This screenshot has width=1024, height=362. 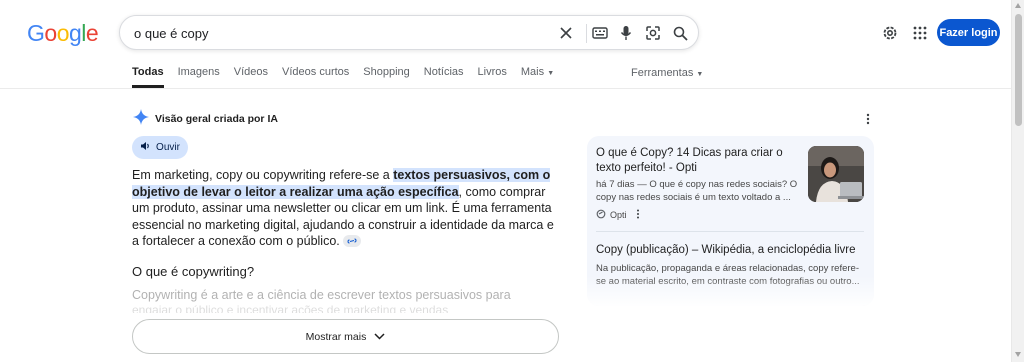 What do you see at coordinates (216, 118) in the screenshot?
I see `ai-overview-title: Visão geral criada por IA` at bounding box center [216, 118].